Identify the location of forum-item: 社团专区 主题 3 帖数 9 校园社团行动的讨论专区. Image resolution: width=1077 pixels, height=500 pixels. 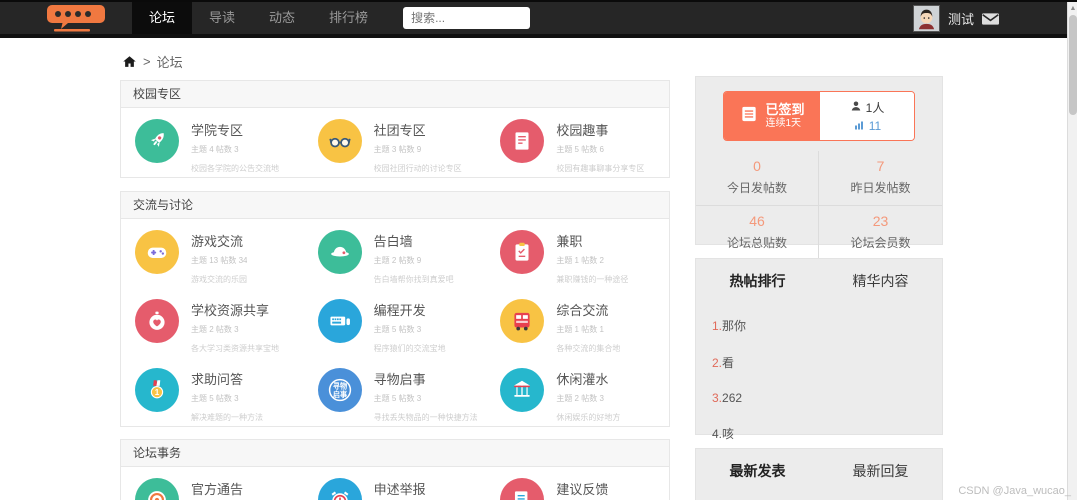
(395, 142).